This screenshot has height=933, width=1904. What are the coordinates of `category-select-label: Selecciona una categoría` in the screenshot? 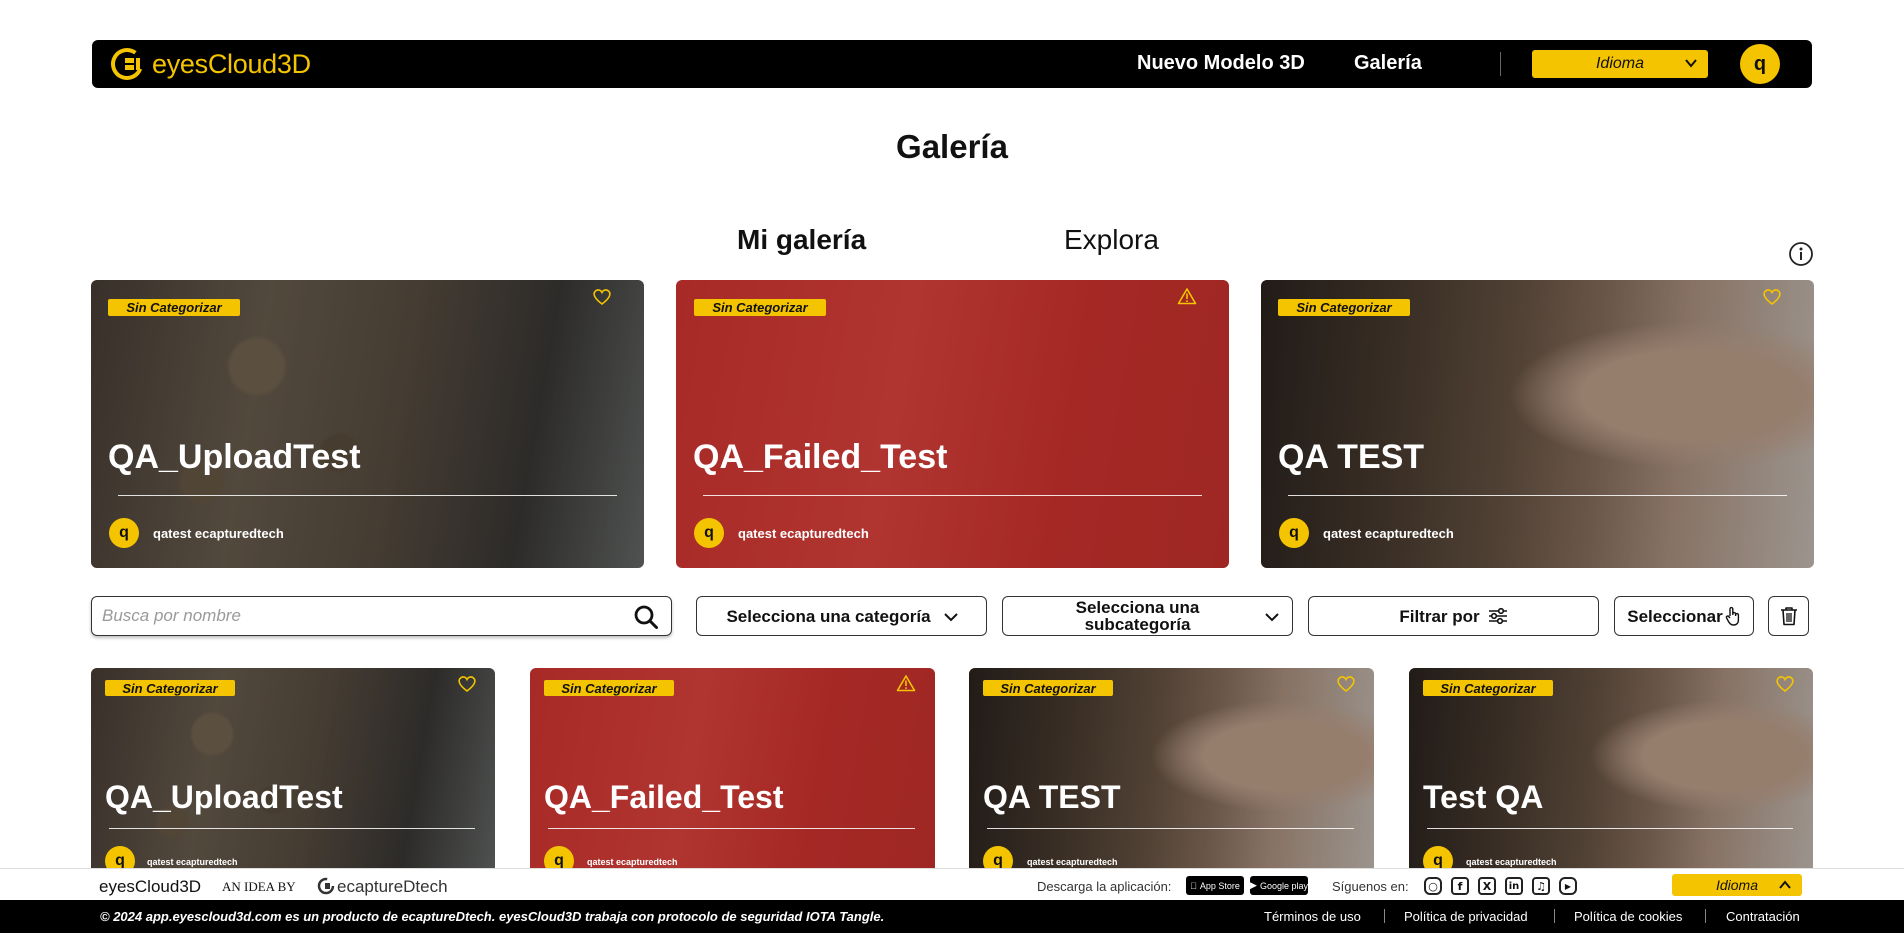 It's located at (828, 616).